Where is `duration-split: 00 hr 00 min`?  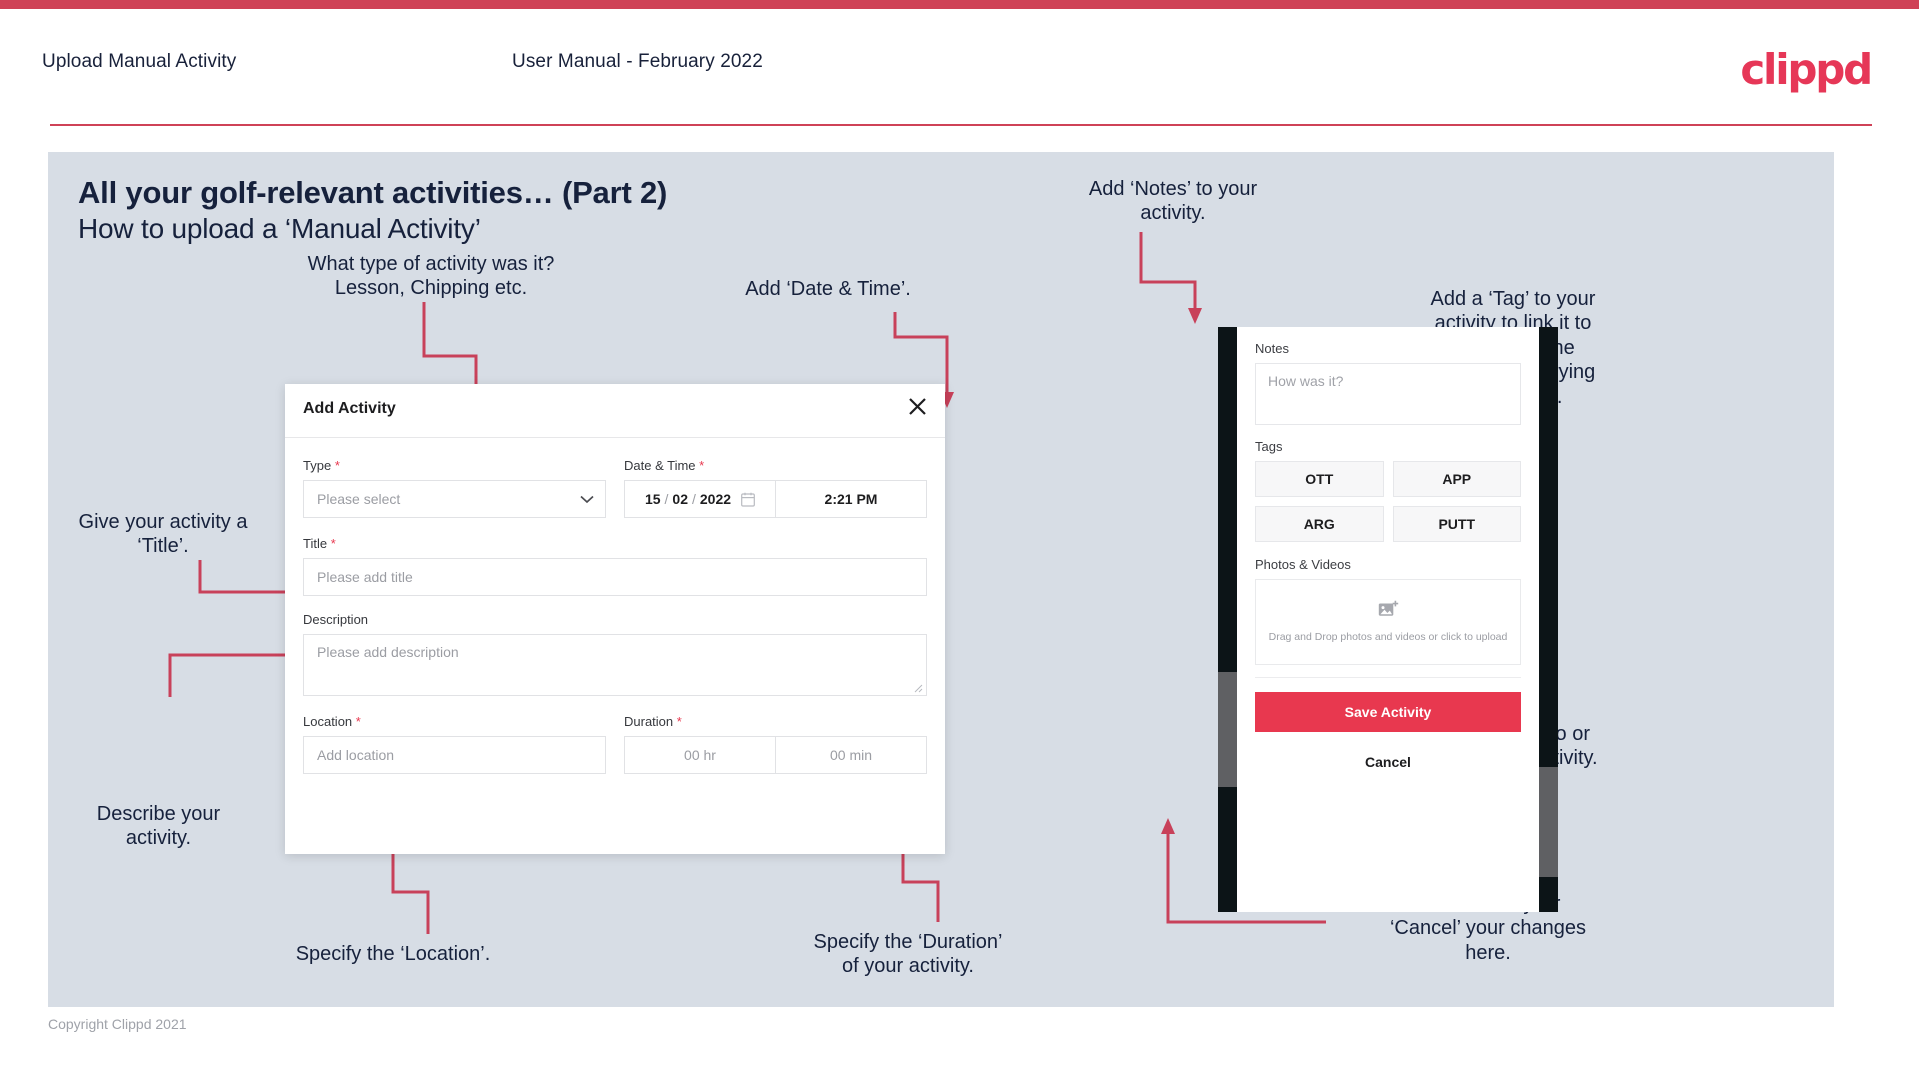
duration-split: 00 hr 00 min is located at coordinates (775, 755).